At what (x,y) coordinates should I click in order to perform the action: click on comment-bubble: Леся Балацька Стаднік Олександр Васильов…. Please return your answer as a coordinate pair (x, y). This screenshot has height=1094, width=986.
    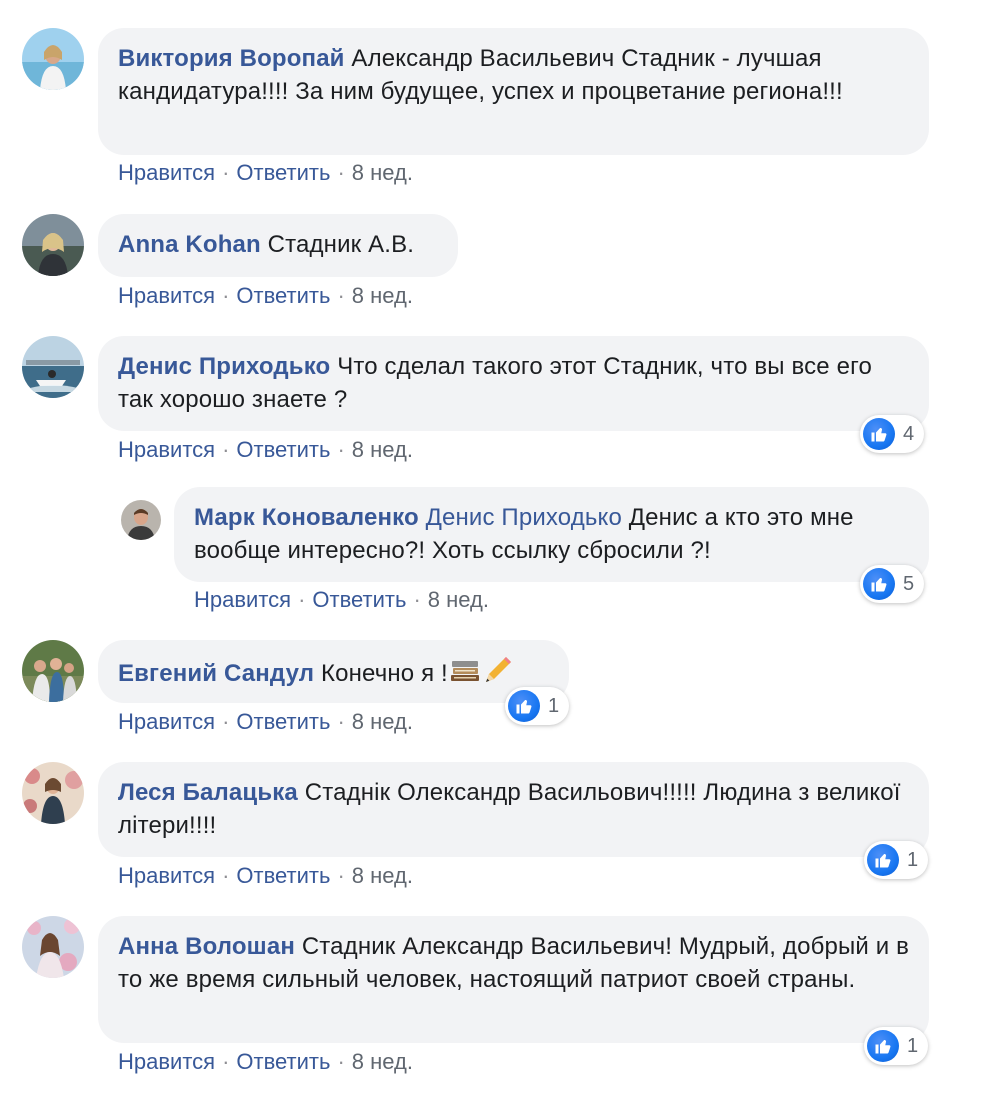
    Looking at the image, I should click on (513, 809).